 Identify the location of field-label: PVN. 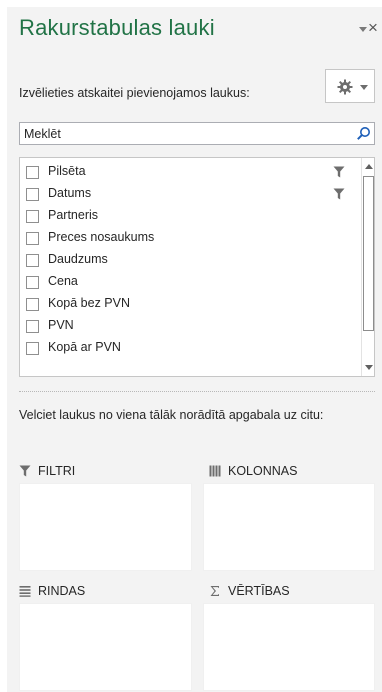
(61, 325).